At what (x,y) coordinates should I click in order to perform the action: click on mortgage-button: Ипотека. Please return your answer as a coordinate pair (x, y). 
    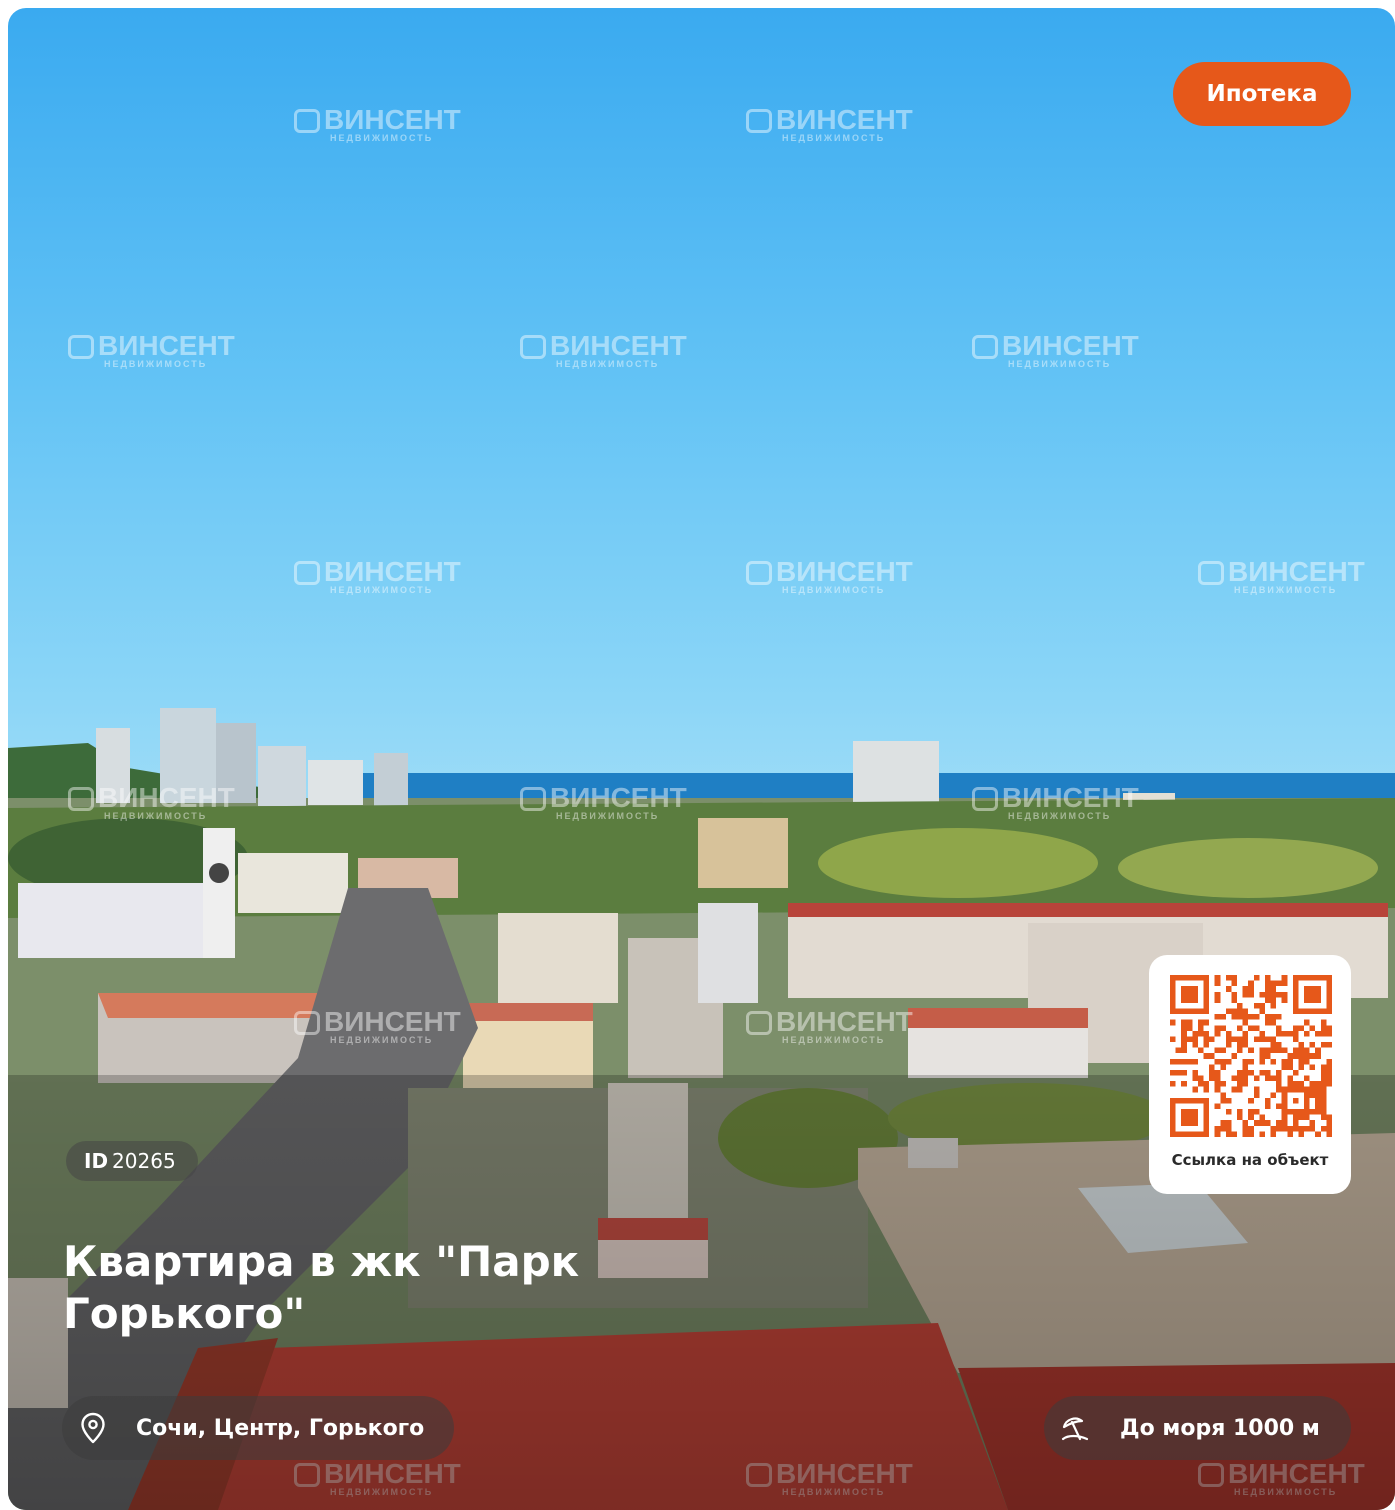
    Looking at the image, I should click on (1262, 94).